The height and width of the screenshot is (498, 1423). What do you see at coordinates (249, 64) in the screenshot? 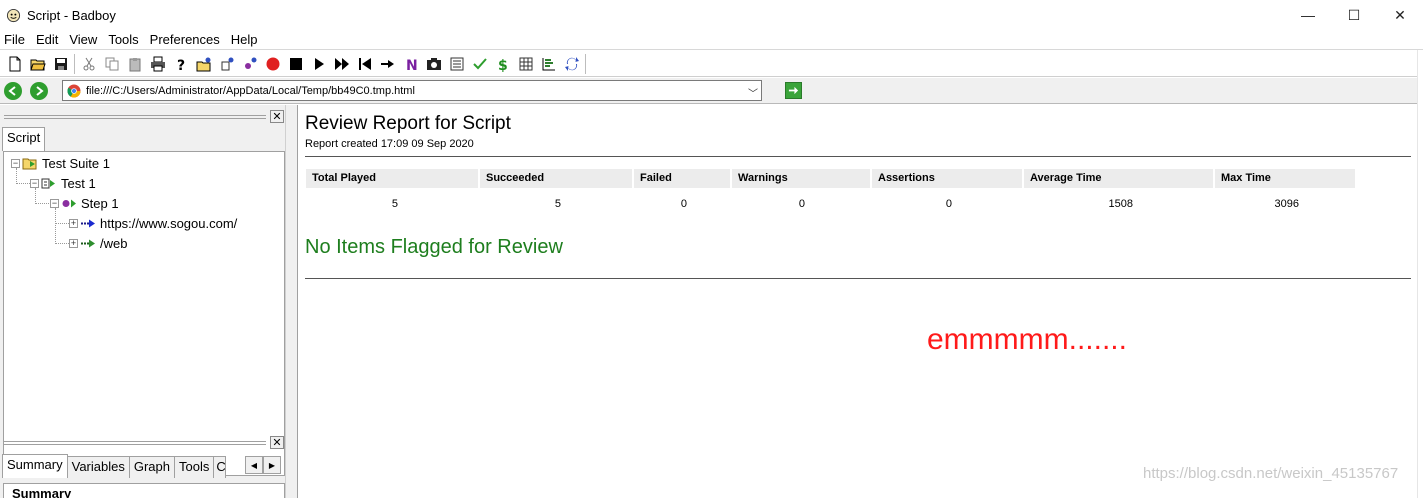
I see `add-step-icon` at bounding box center [249, 64].